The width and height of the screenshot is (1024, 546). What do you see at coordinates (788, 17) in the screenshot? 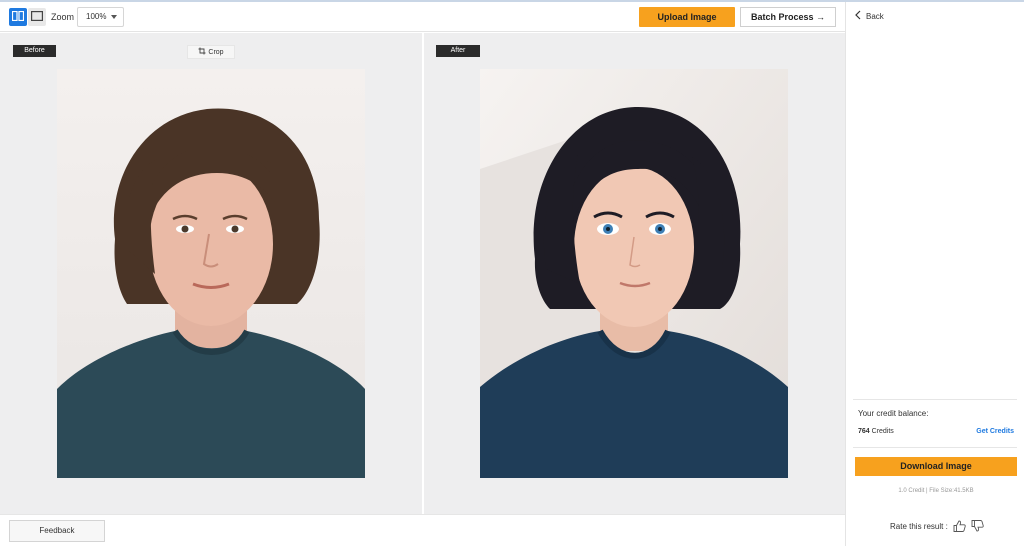
I see `batch-process-button: Batch Process →` at bounding box center [788, 17].